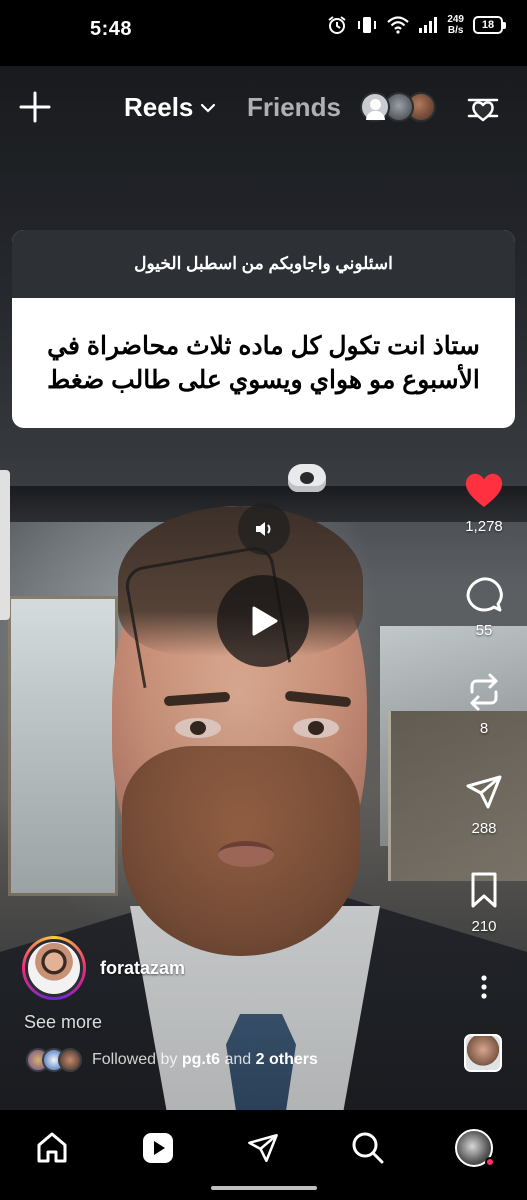 The image size is (527, 1200). What do you see at coordinates (287, 1059) in the screenshot?
I see `followed-by-others: 2 others` at bounding box center [287, 1059].